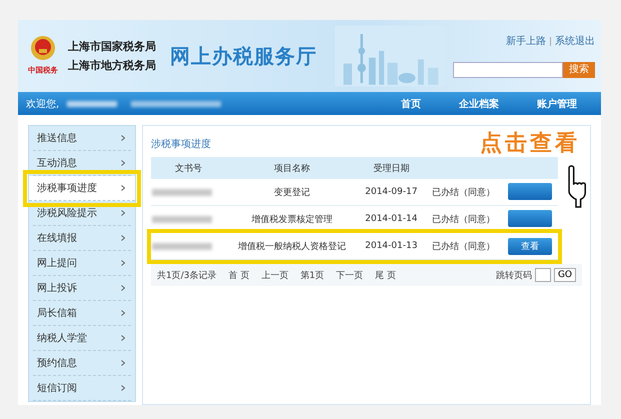 The image size is (621, 419). What do you see at coordinates (391, 246) in the screenshot?
I see `table-cell: 2014-01-13` at bounding box center [391, 246].